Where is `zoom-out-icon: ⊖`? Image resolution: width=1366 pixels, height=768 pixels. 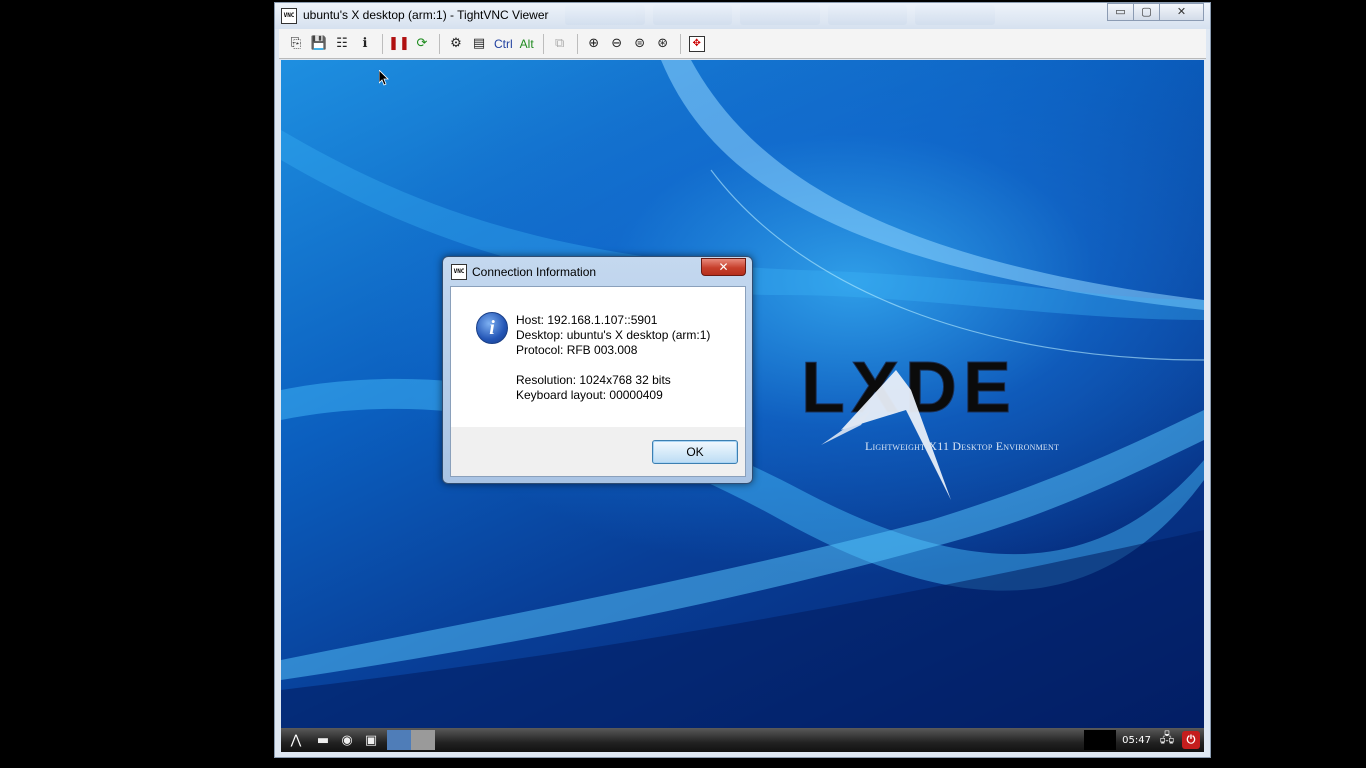
zoom-out-icon: ⊖ is located at coordinates (617, 44).